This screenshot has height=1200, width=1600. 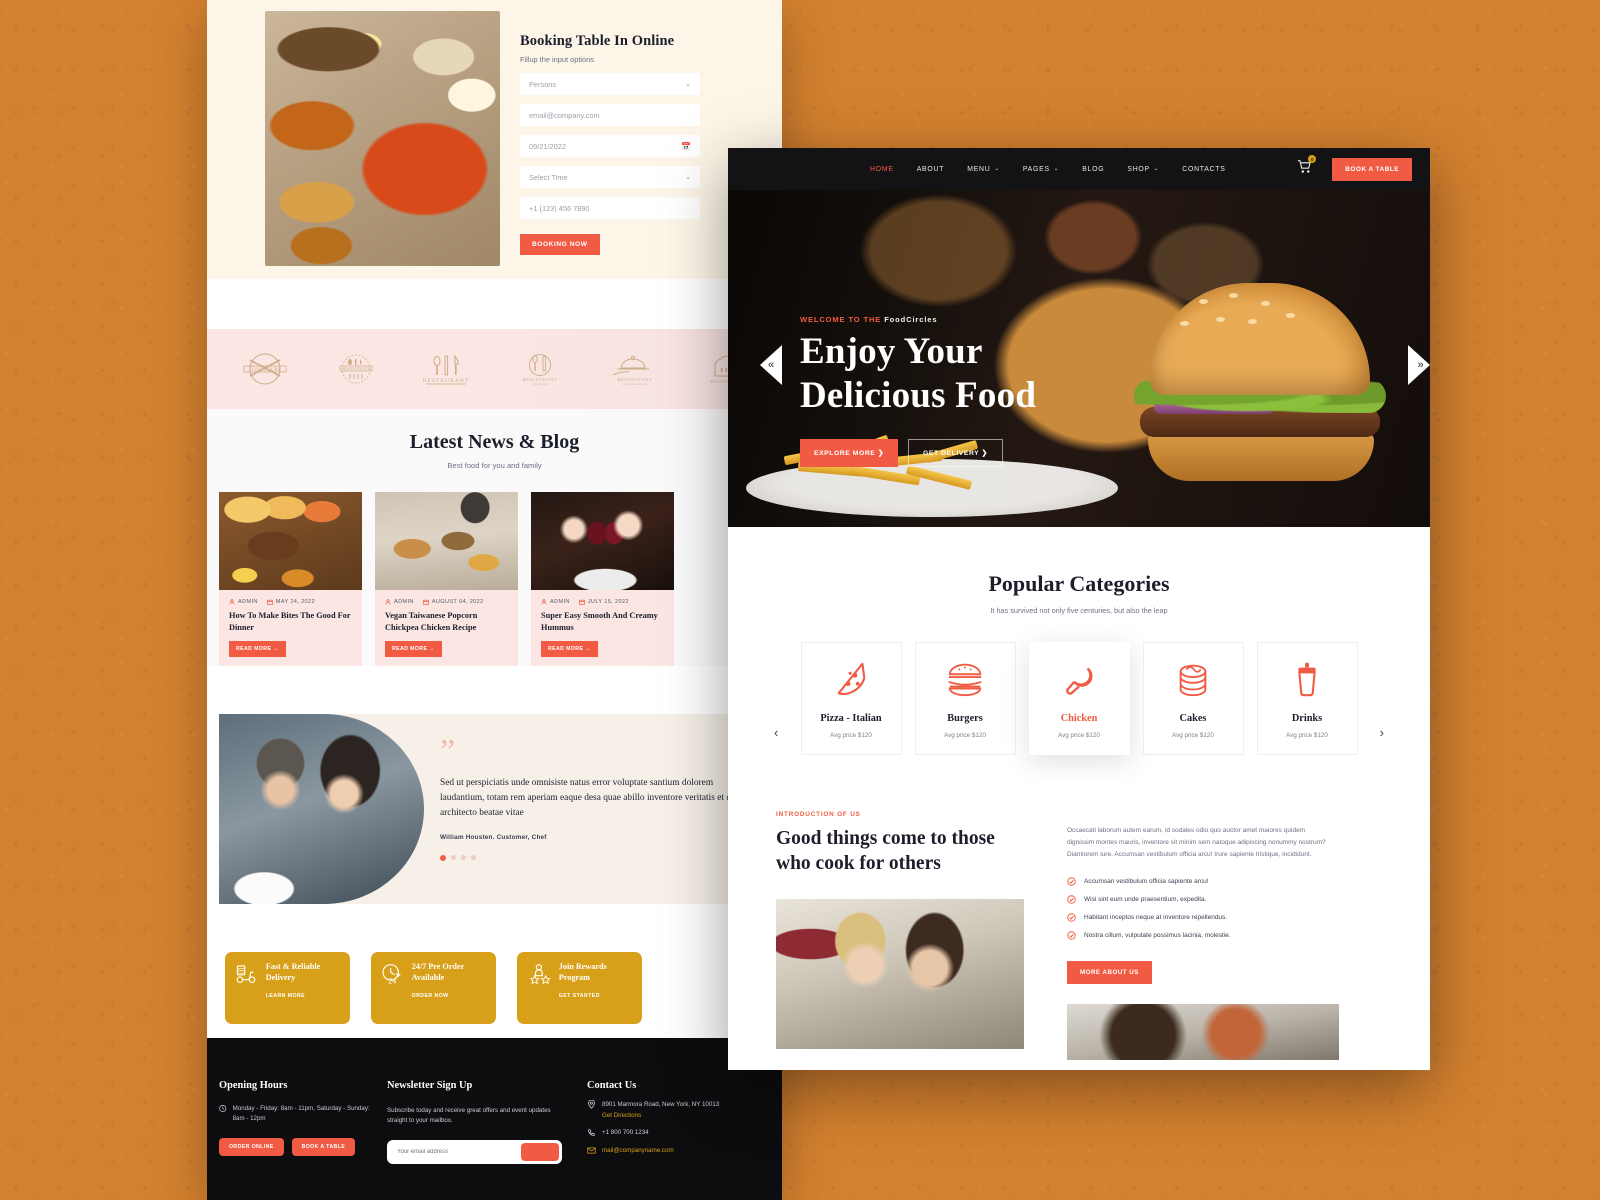 What do you see at coordinates (1193, 698) in the screenshot?
I see `category-card-cakes: Cakes Avg price $120` at bounding box center [1193, 698].